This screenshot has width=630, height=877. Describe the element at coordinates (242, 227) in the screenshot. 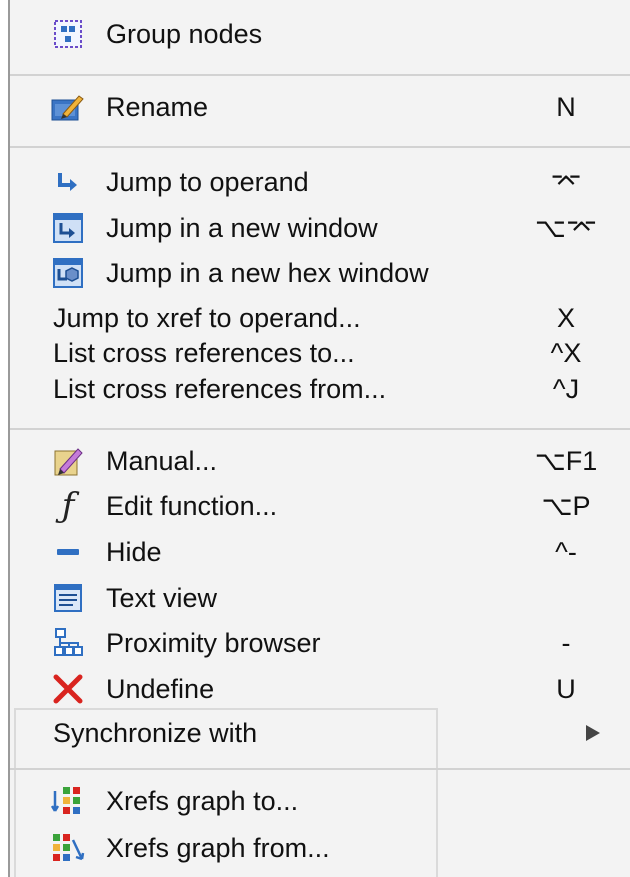

I see `menu-item-label: Jump in a new window` at that location.